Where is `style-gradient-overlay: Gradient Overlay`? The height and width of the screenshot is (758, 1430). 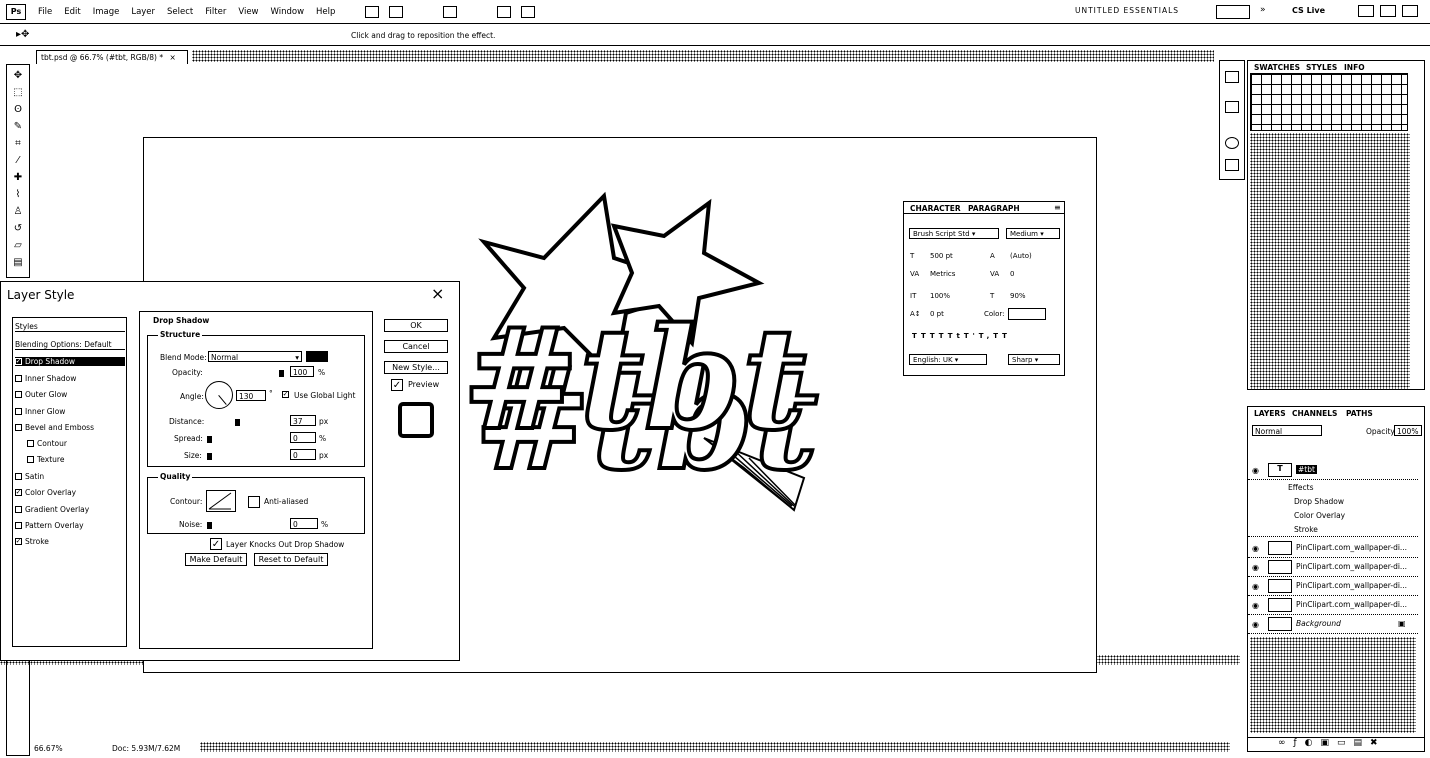 style-gradient-overlay: Gradient Overlay is located at coordinates (52, 509).